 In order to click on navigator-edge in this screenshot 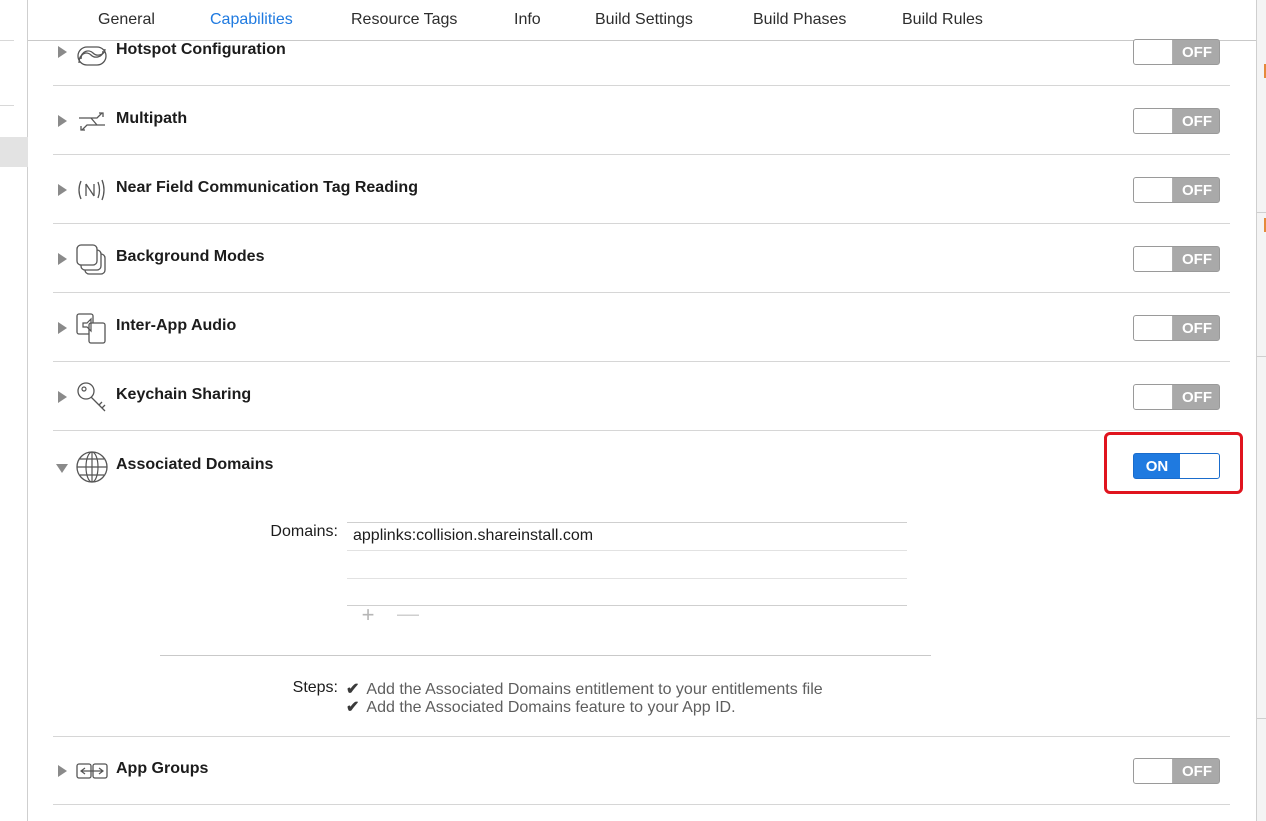, I will do `click(14, 410)`.